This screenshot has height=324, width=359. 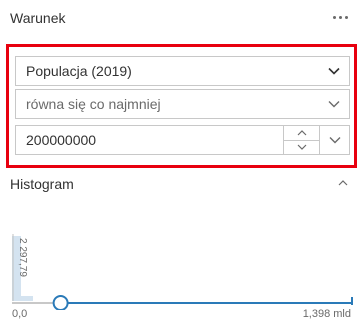 I want to click on decrement-button, so click(x=301, y=148).